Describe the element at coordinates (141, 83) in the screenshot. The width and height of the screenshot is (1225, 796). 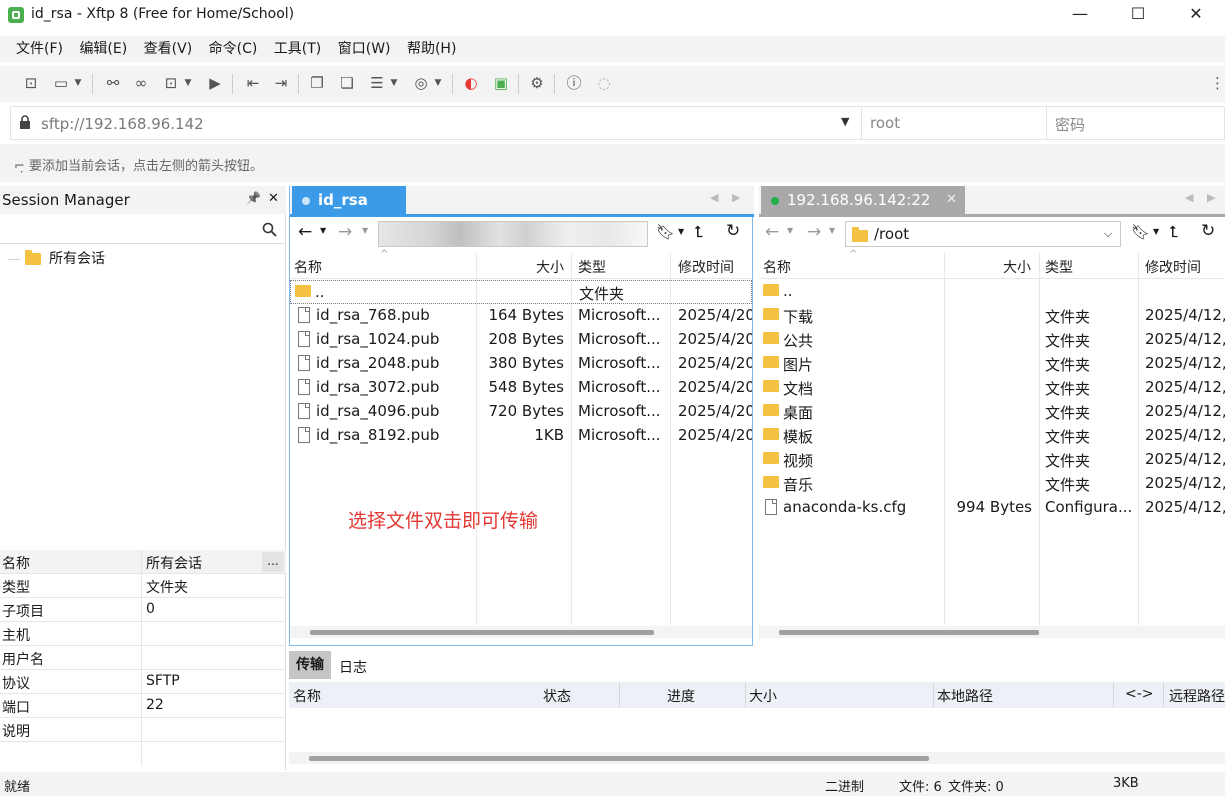
I see `reconnect-icon: ∞` at that location.